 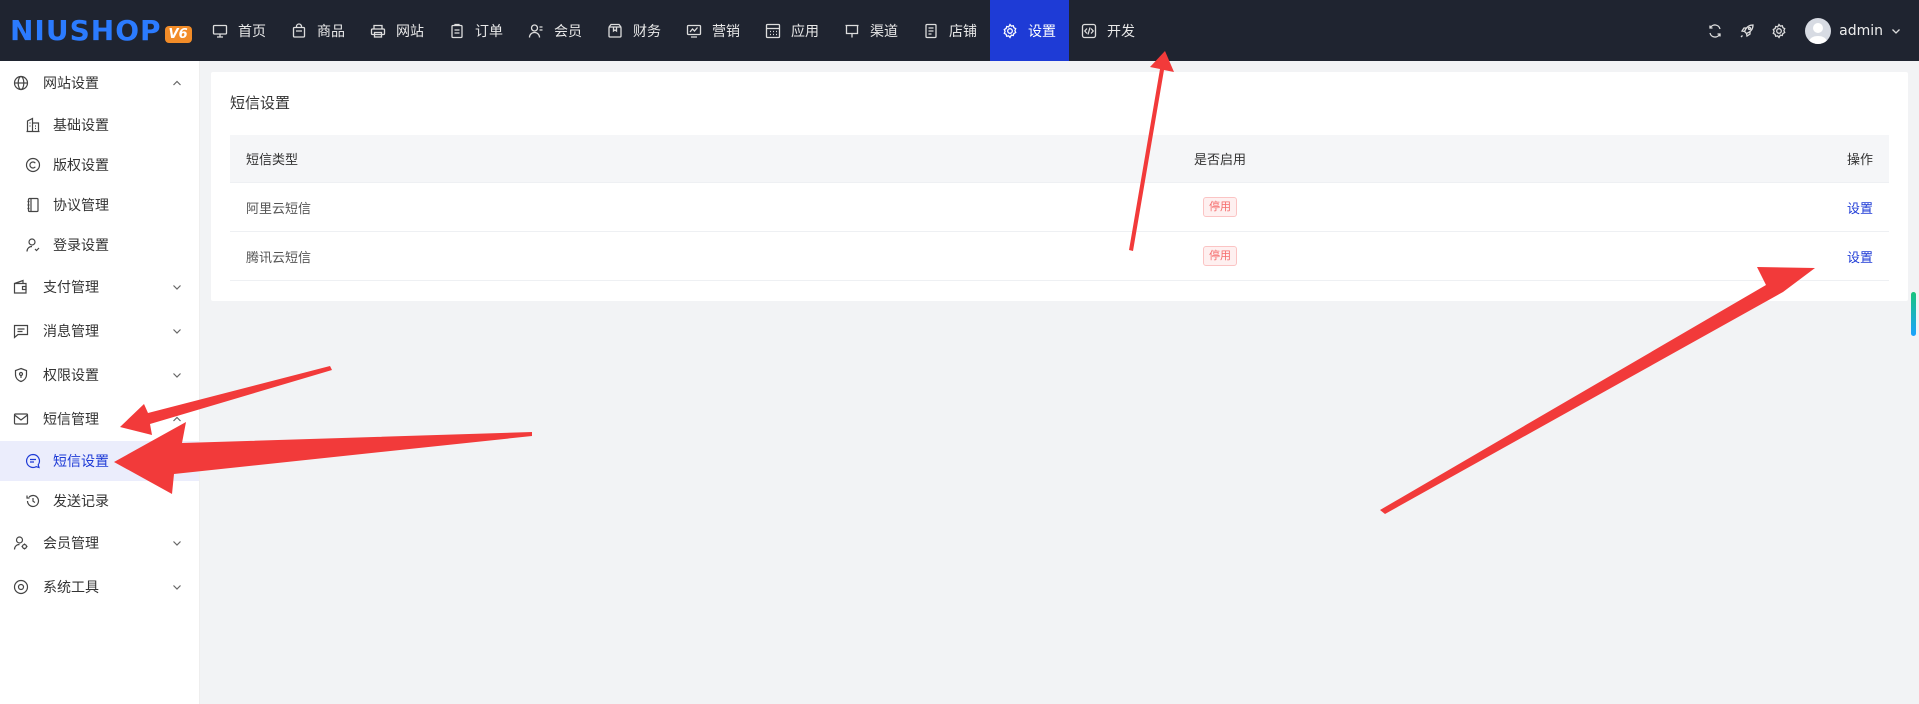 What do you see at coordinates (81, 166) in the screenshot?
I see `sidebar-item-label: 版权设置` at bounding box center [81, 166].